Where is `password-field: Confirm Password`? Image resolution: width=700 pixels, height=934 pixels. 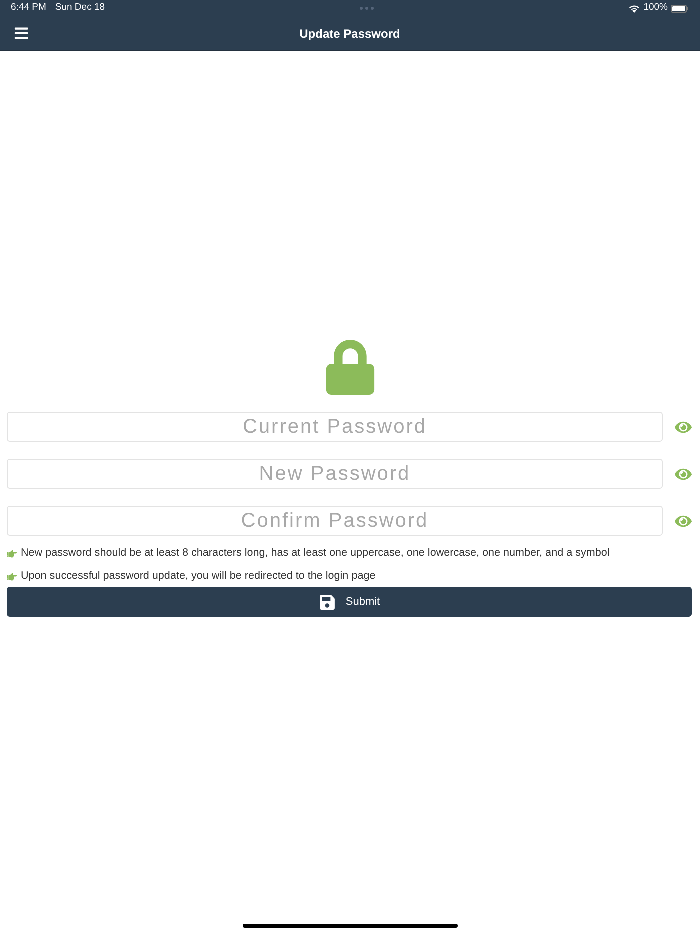 password-field: Confirm Password is located at coordinates (335, 521).